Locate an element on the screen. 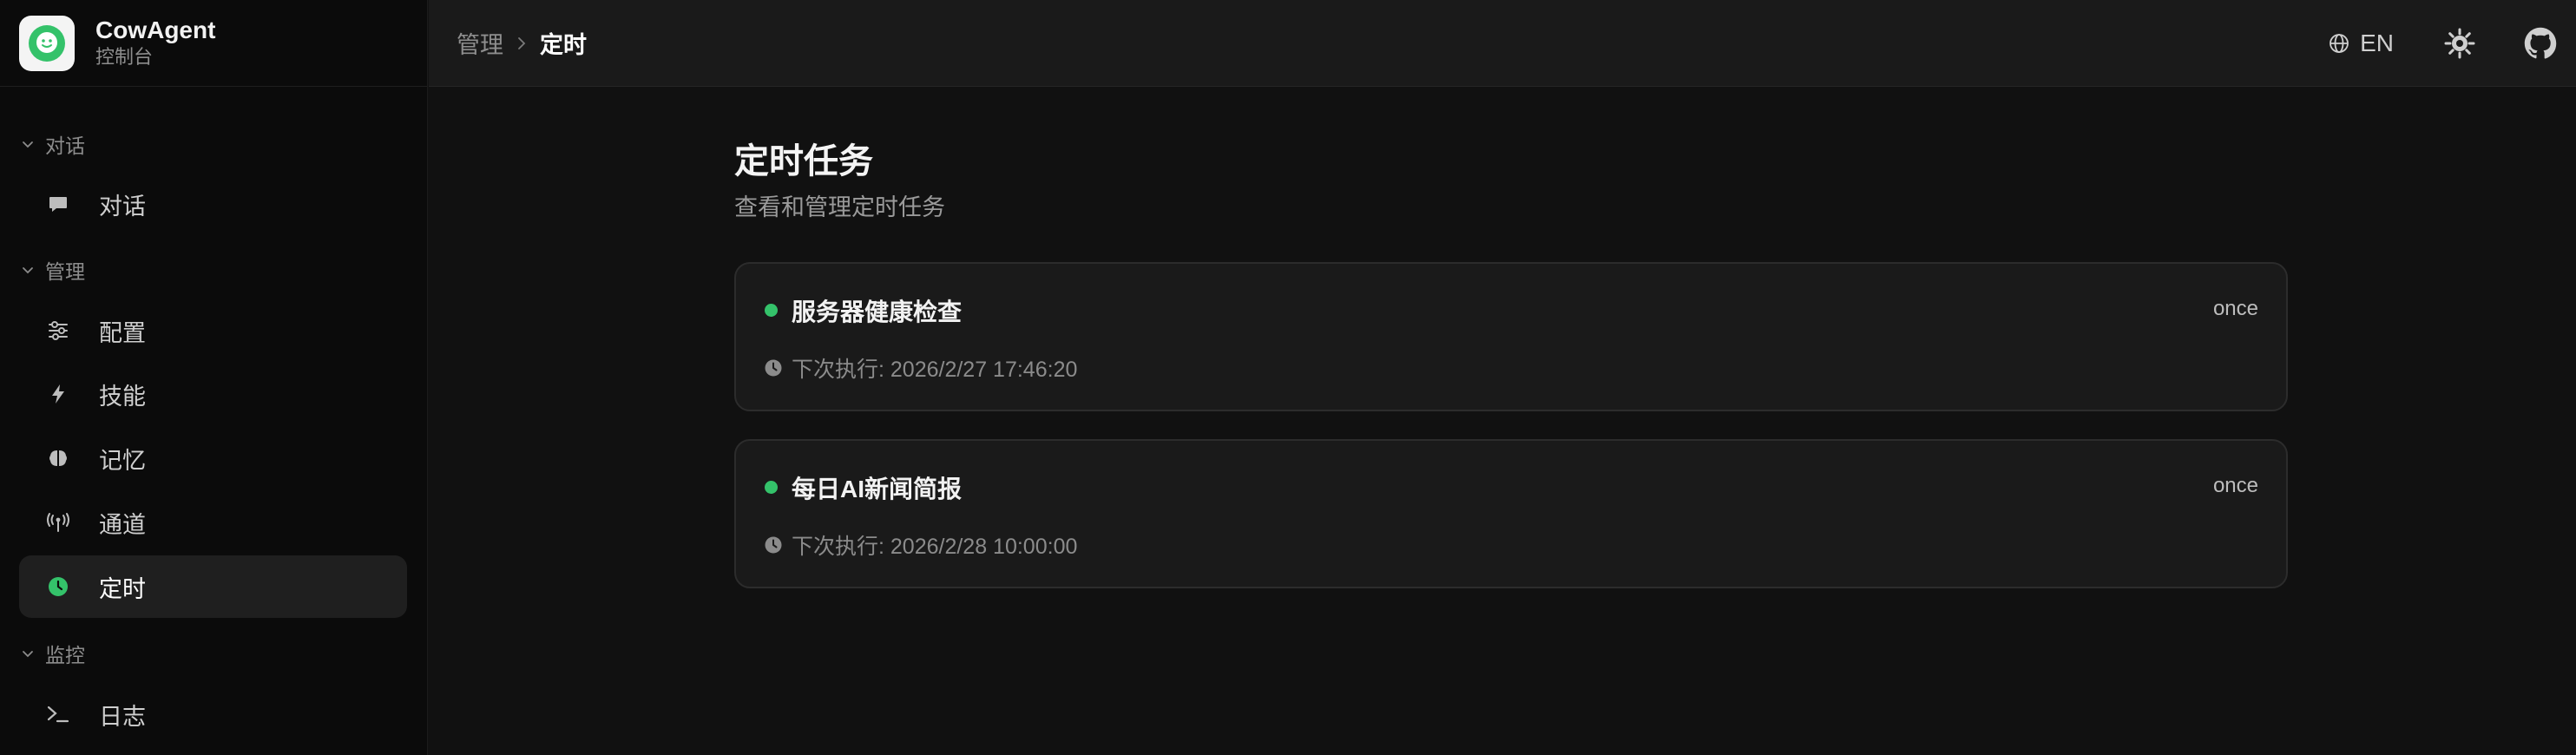  topbar-actions: EN is located at coordinates (2452, 43).